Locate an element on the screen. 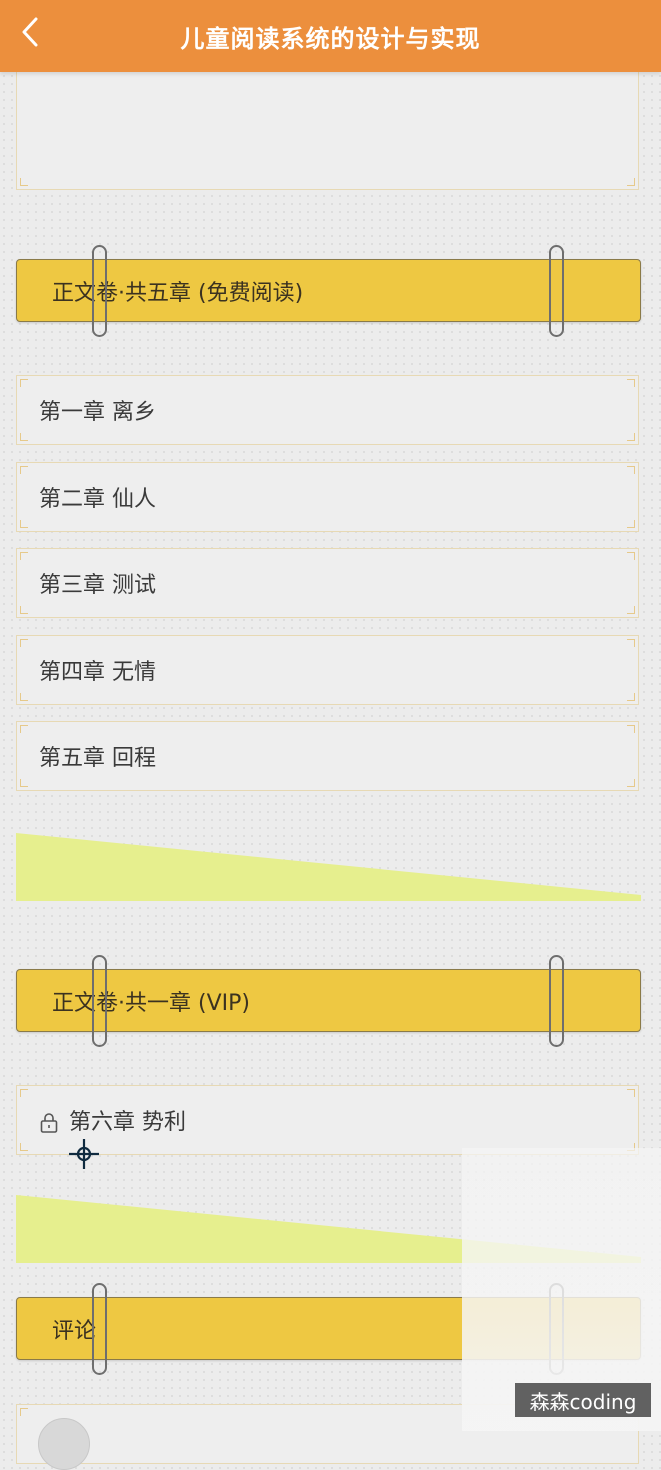  watermark: 森森coding is located at coordinates (583, 1400).